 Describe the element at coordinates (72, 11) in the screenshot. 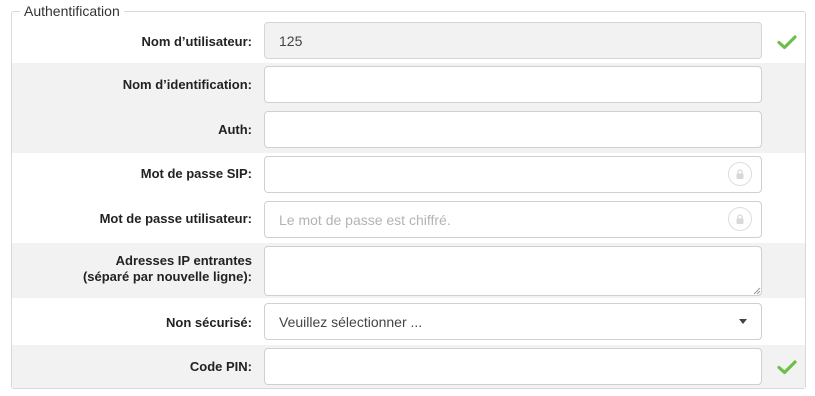

I see `fieldset-legend: Authentification` at that location.